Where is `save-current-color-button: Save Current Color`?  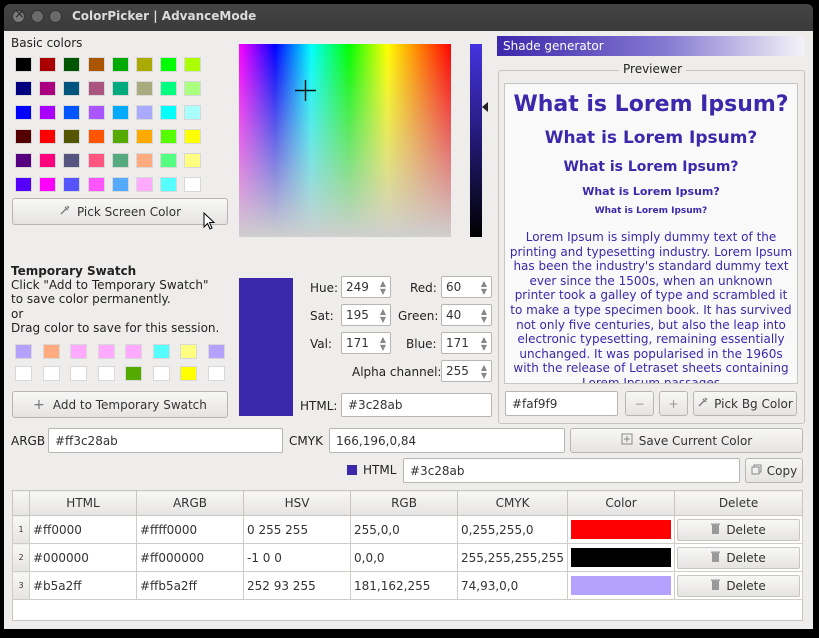
save-current-color-button: Save Current Color is located at coordinates (686, 440).